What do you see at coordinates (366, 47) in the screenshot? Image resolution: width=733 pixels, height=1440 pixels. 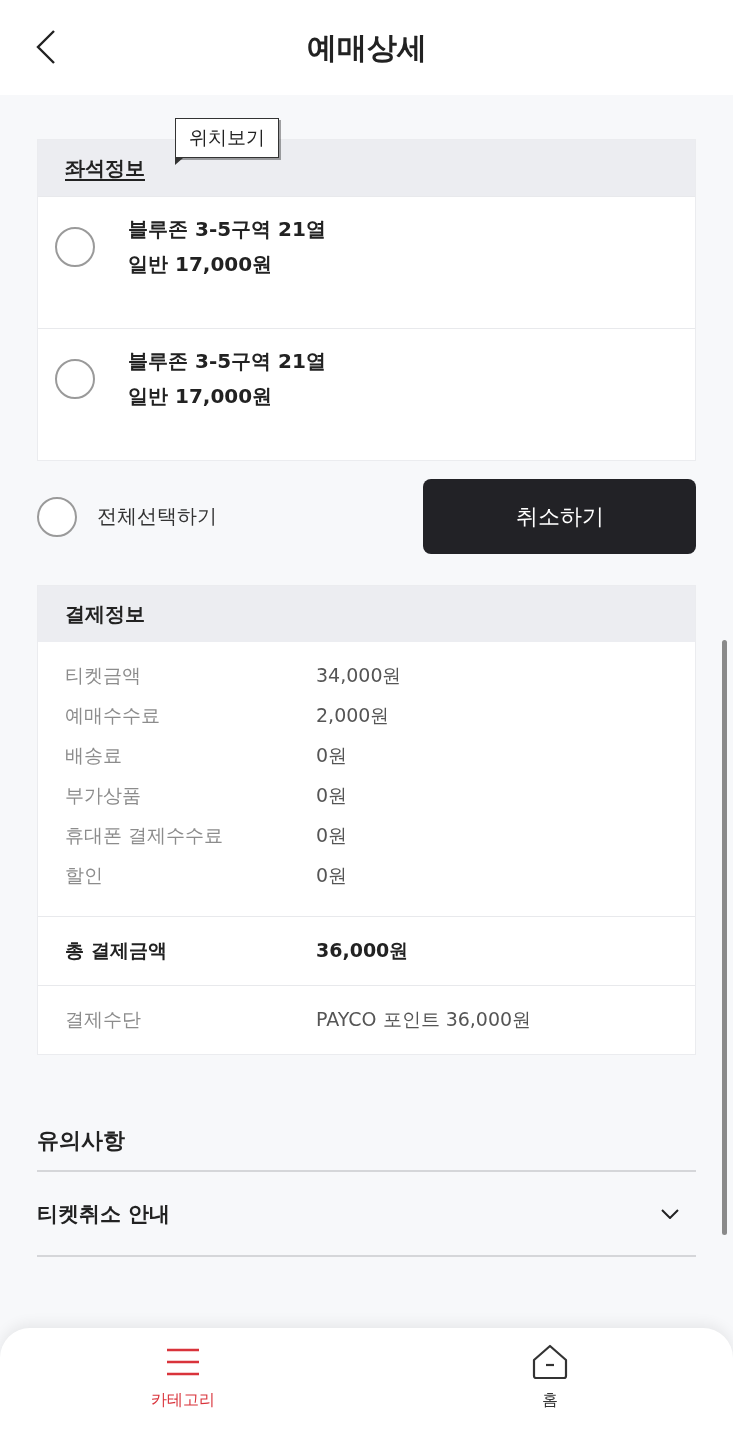 I see `page-title: 예매상세` at bounding box center [366, 47].